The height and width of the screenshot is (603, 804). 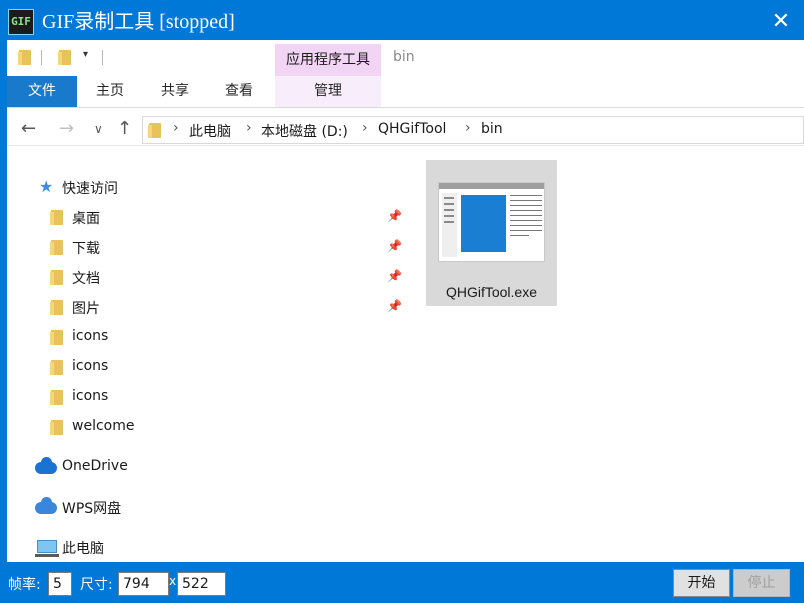 I want to click on tab-file: 文件, so click(x=42, y=91).